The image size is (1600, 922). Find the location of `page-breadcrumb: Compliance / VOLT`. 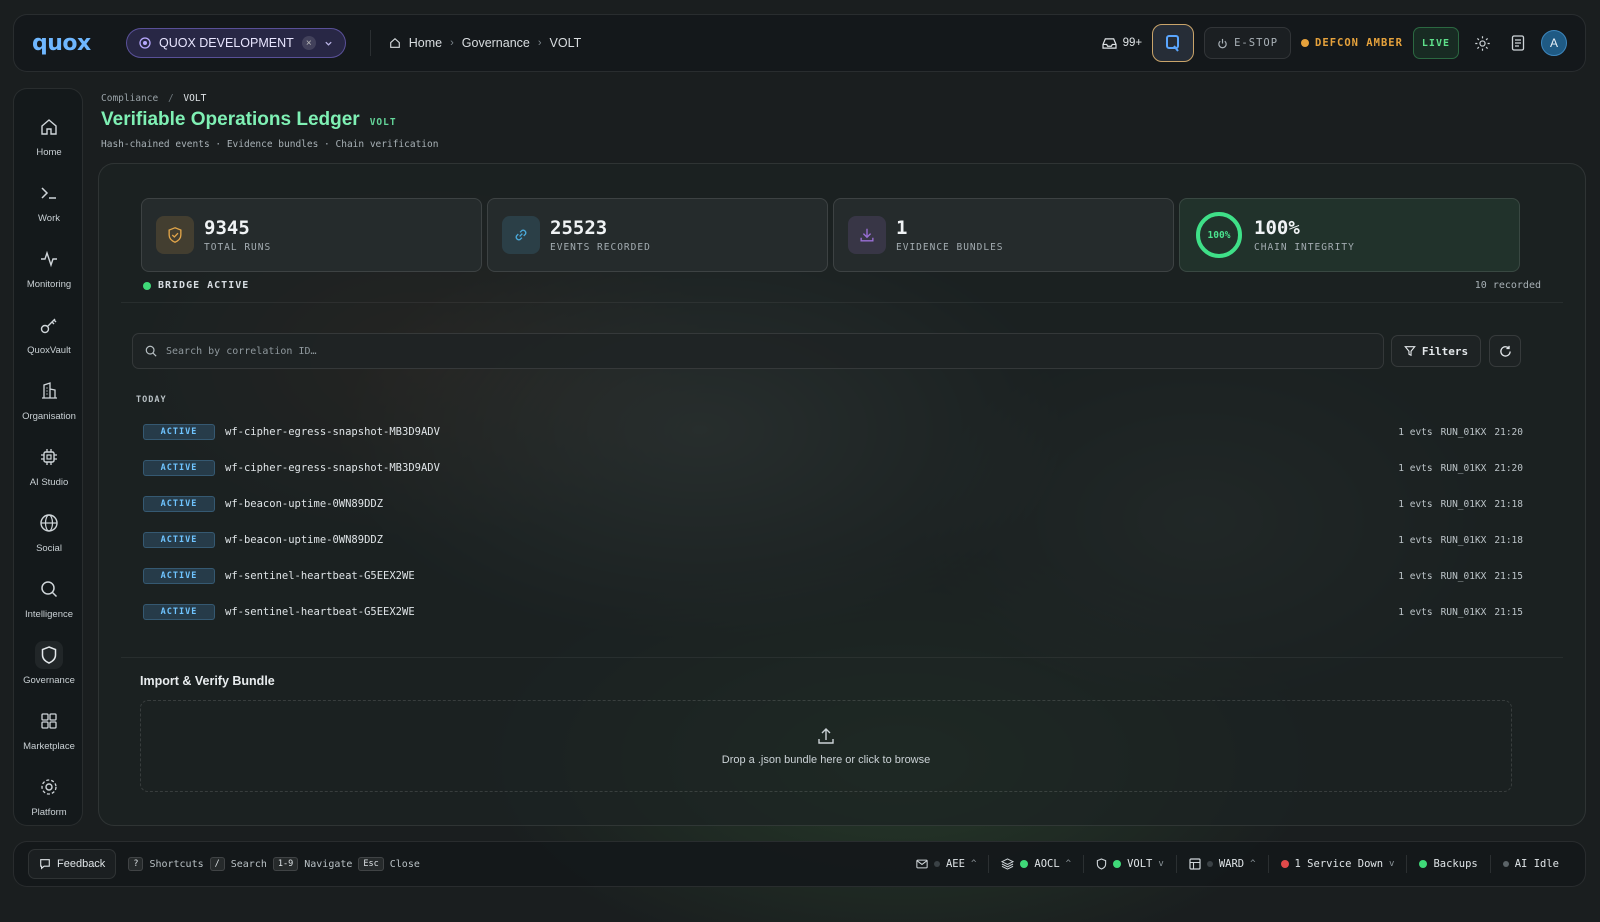

page-breadcrumb: Compliance / VOLT is located at coordinates (154, 98).